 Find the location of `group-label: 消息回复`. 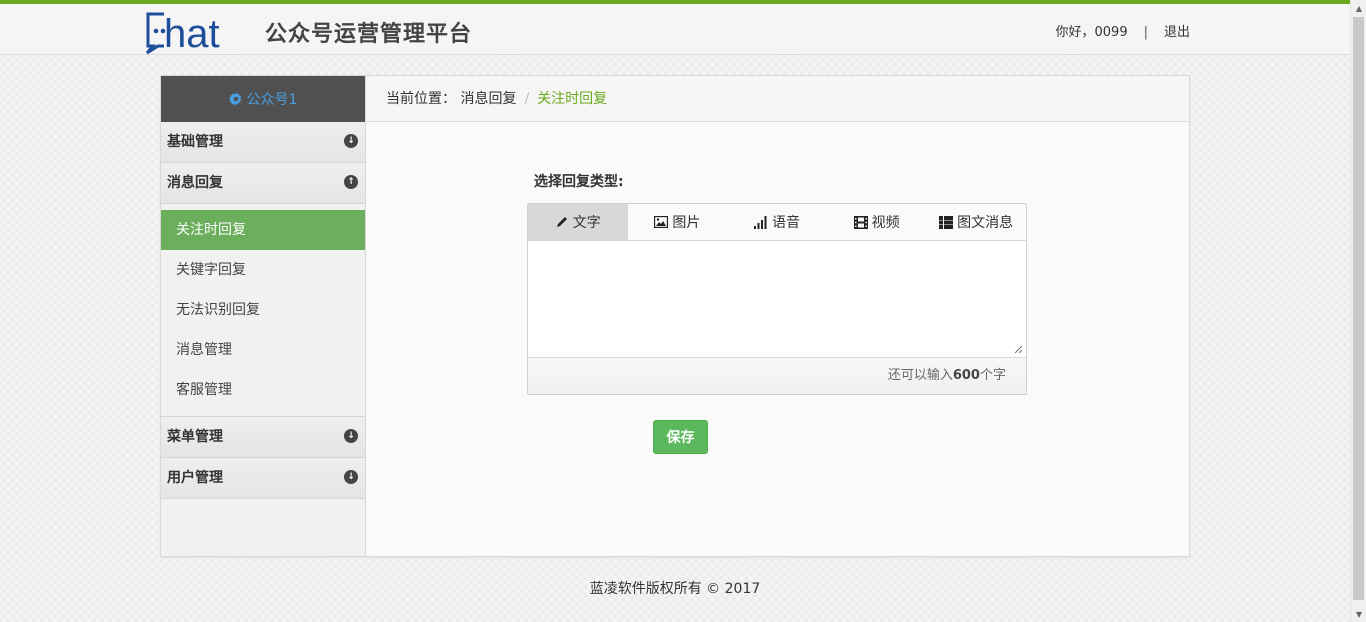

group-label: 消息回复 is located at coordinates (195, 183).